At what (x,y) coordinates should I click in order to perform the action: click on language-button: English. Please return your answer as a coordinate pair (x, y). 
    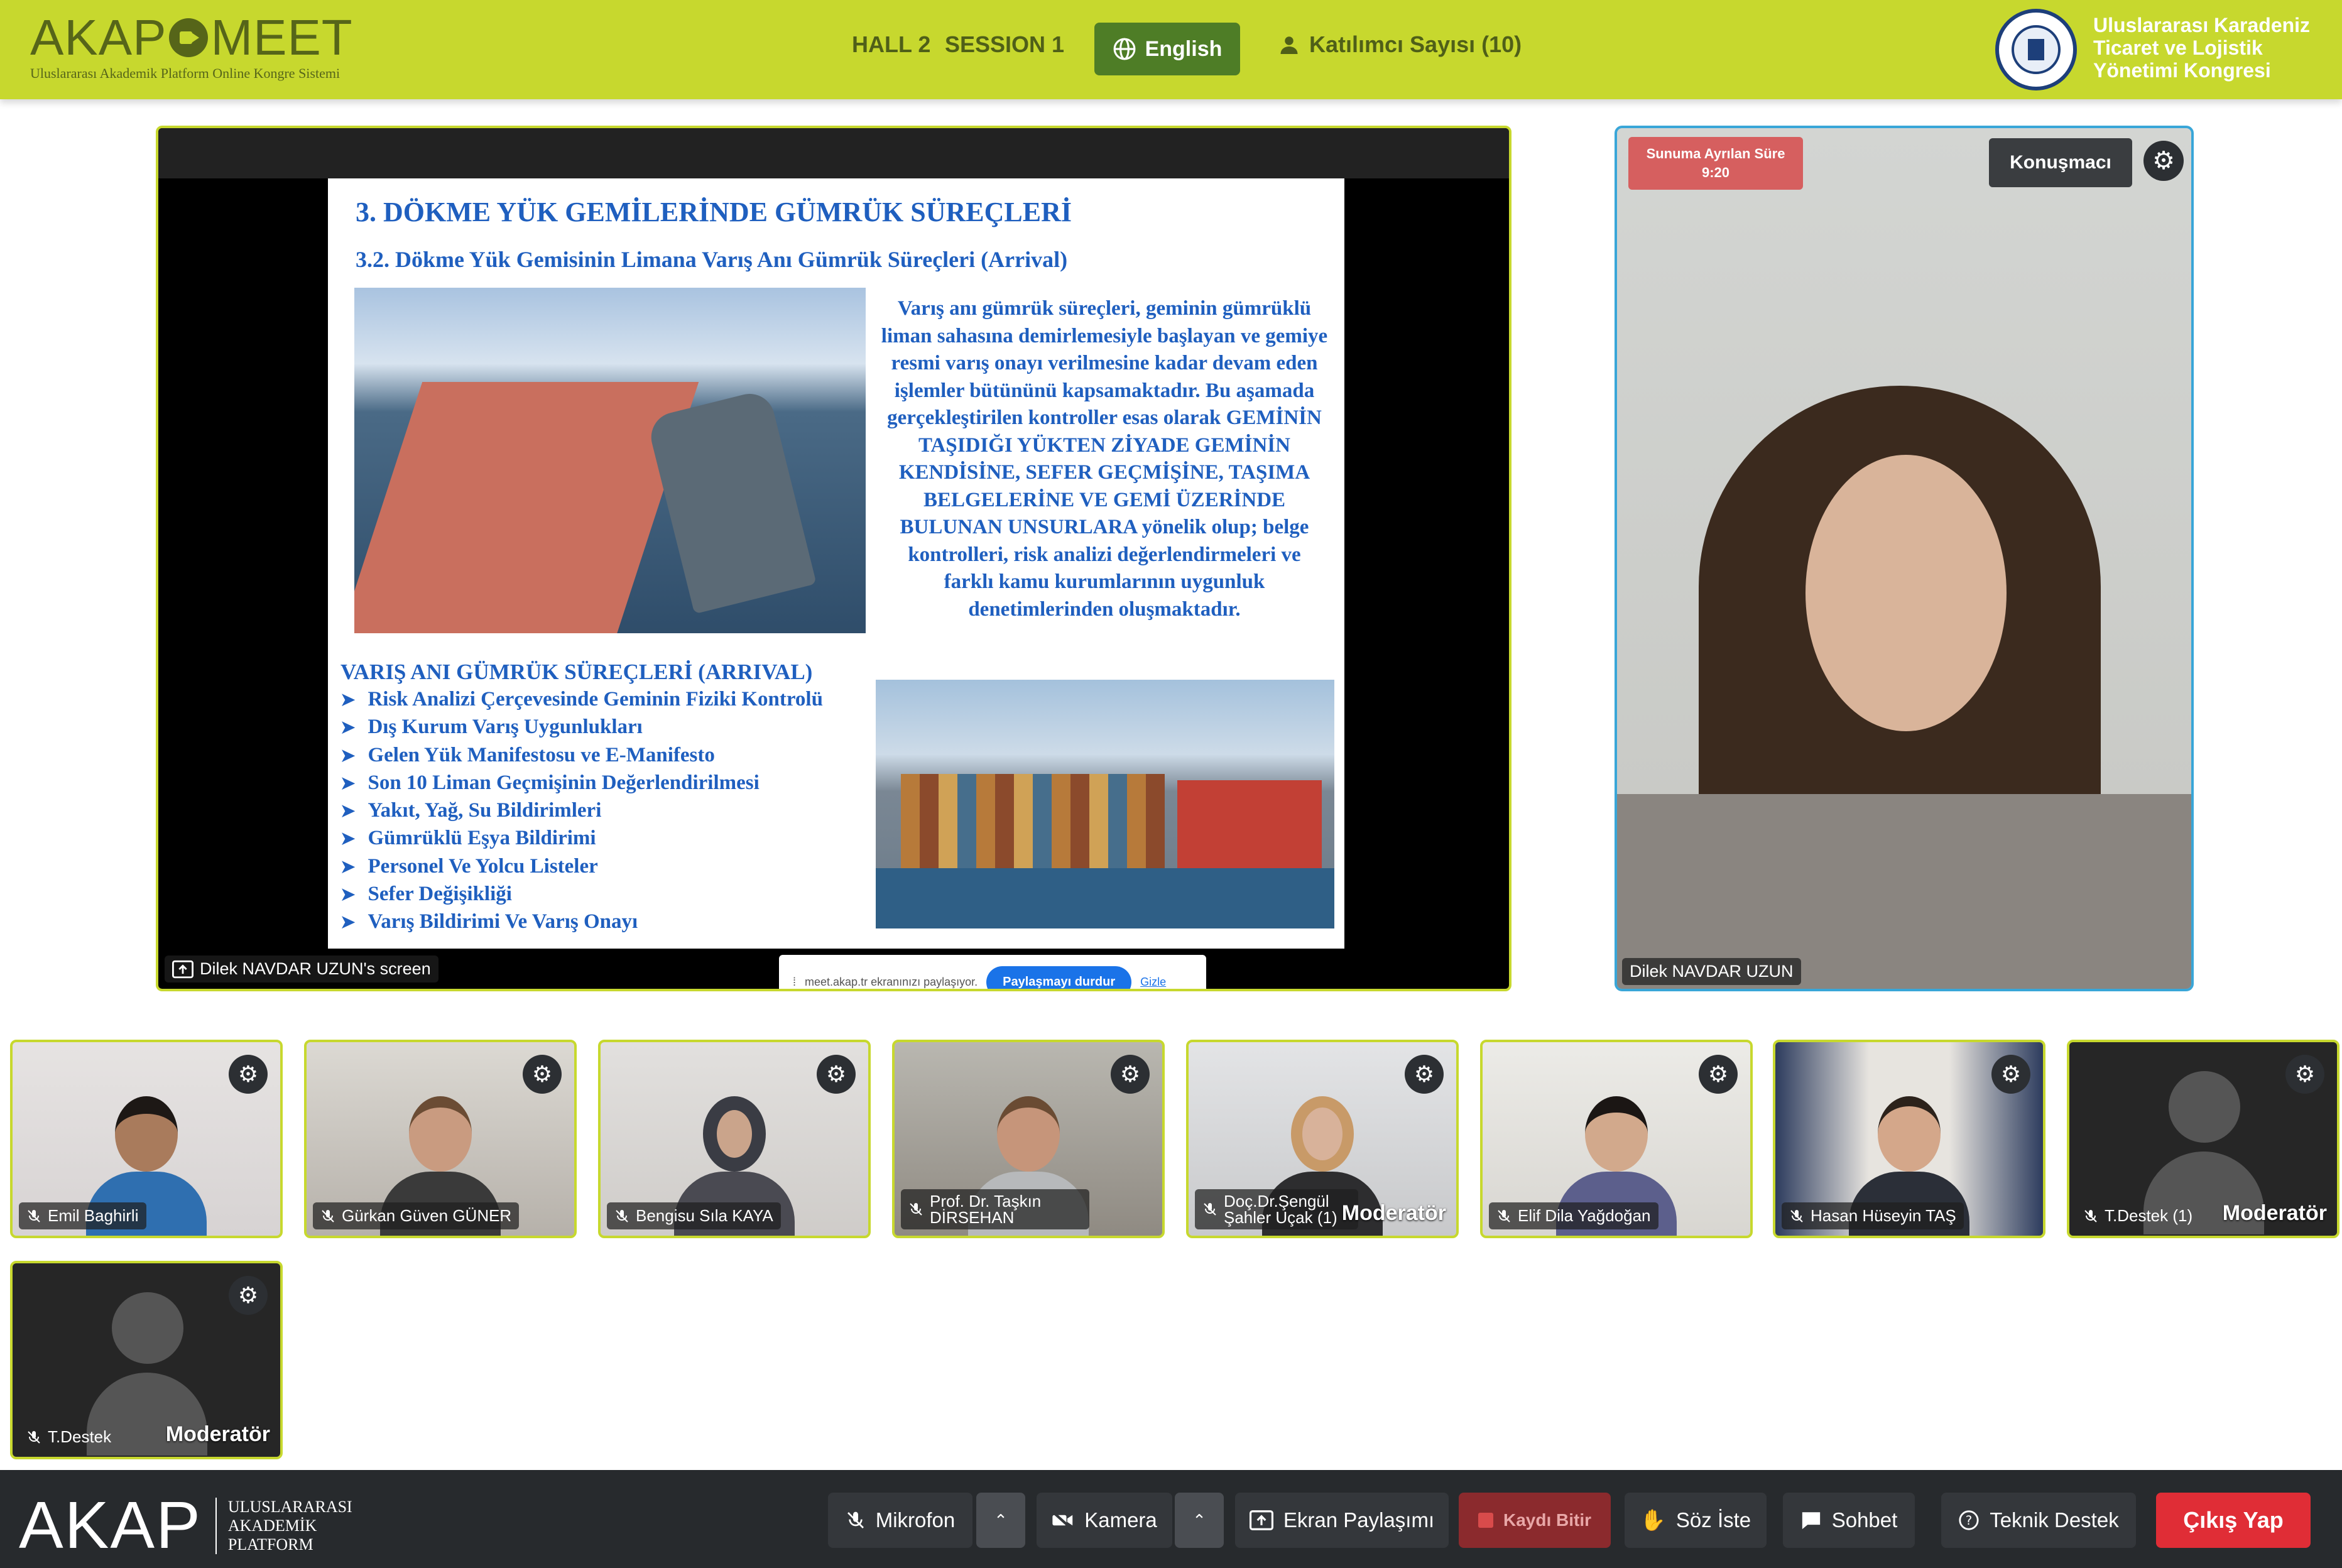
    Looking at the image, I should click on (1167, 49).